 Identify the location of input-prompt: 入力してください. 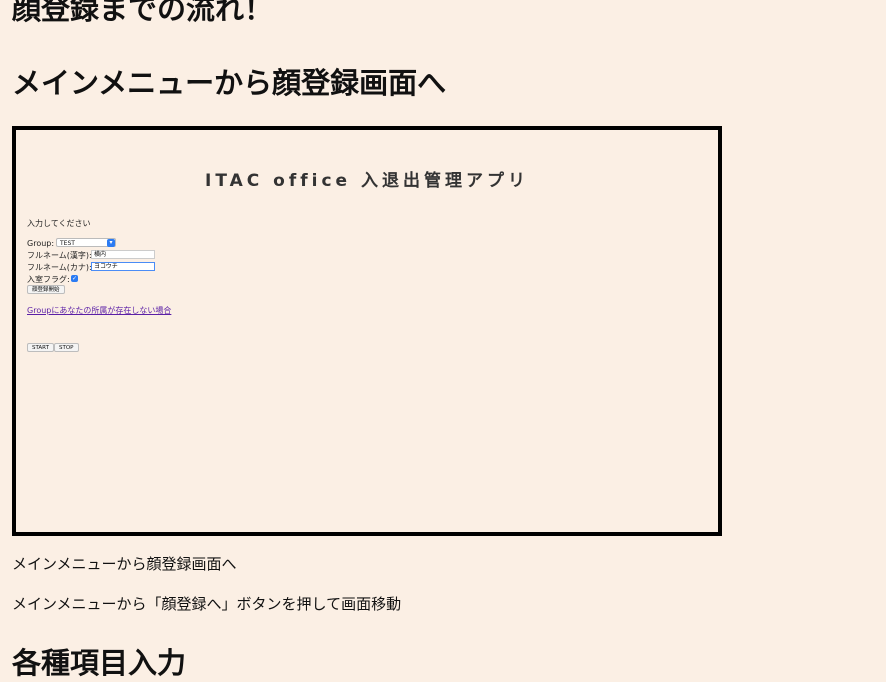
(59, 223).